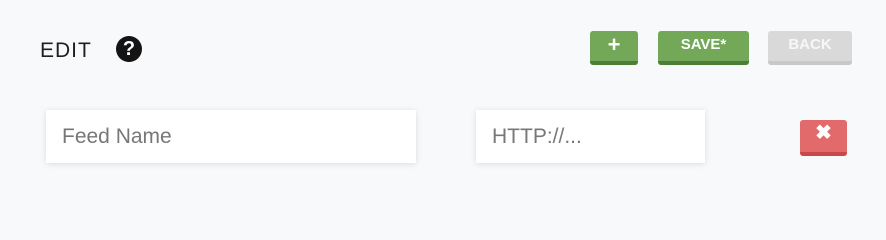  What do you see at coordinates (823, 133) in the screenshot?
I see `close-icon: ✖` at bounding box center [823, 133].